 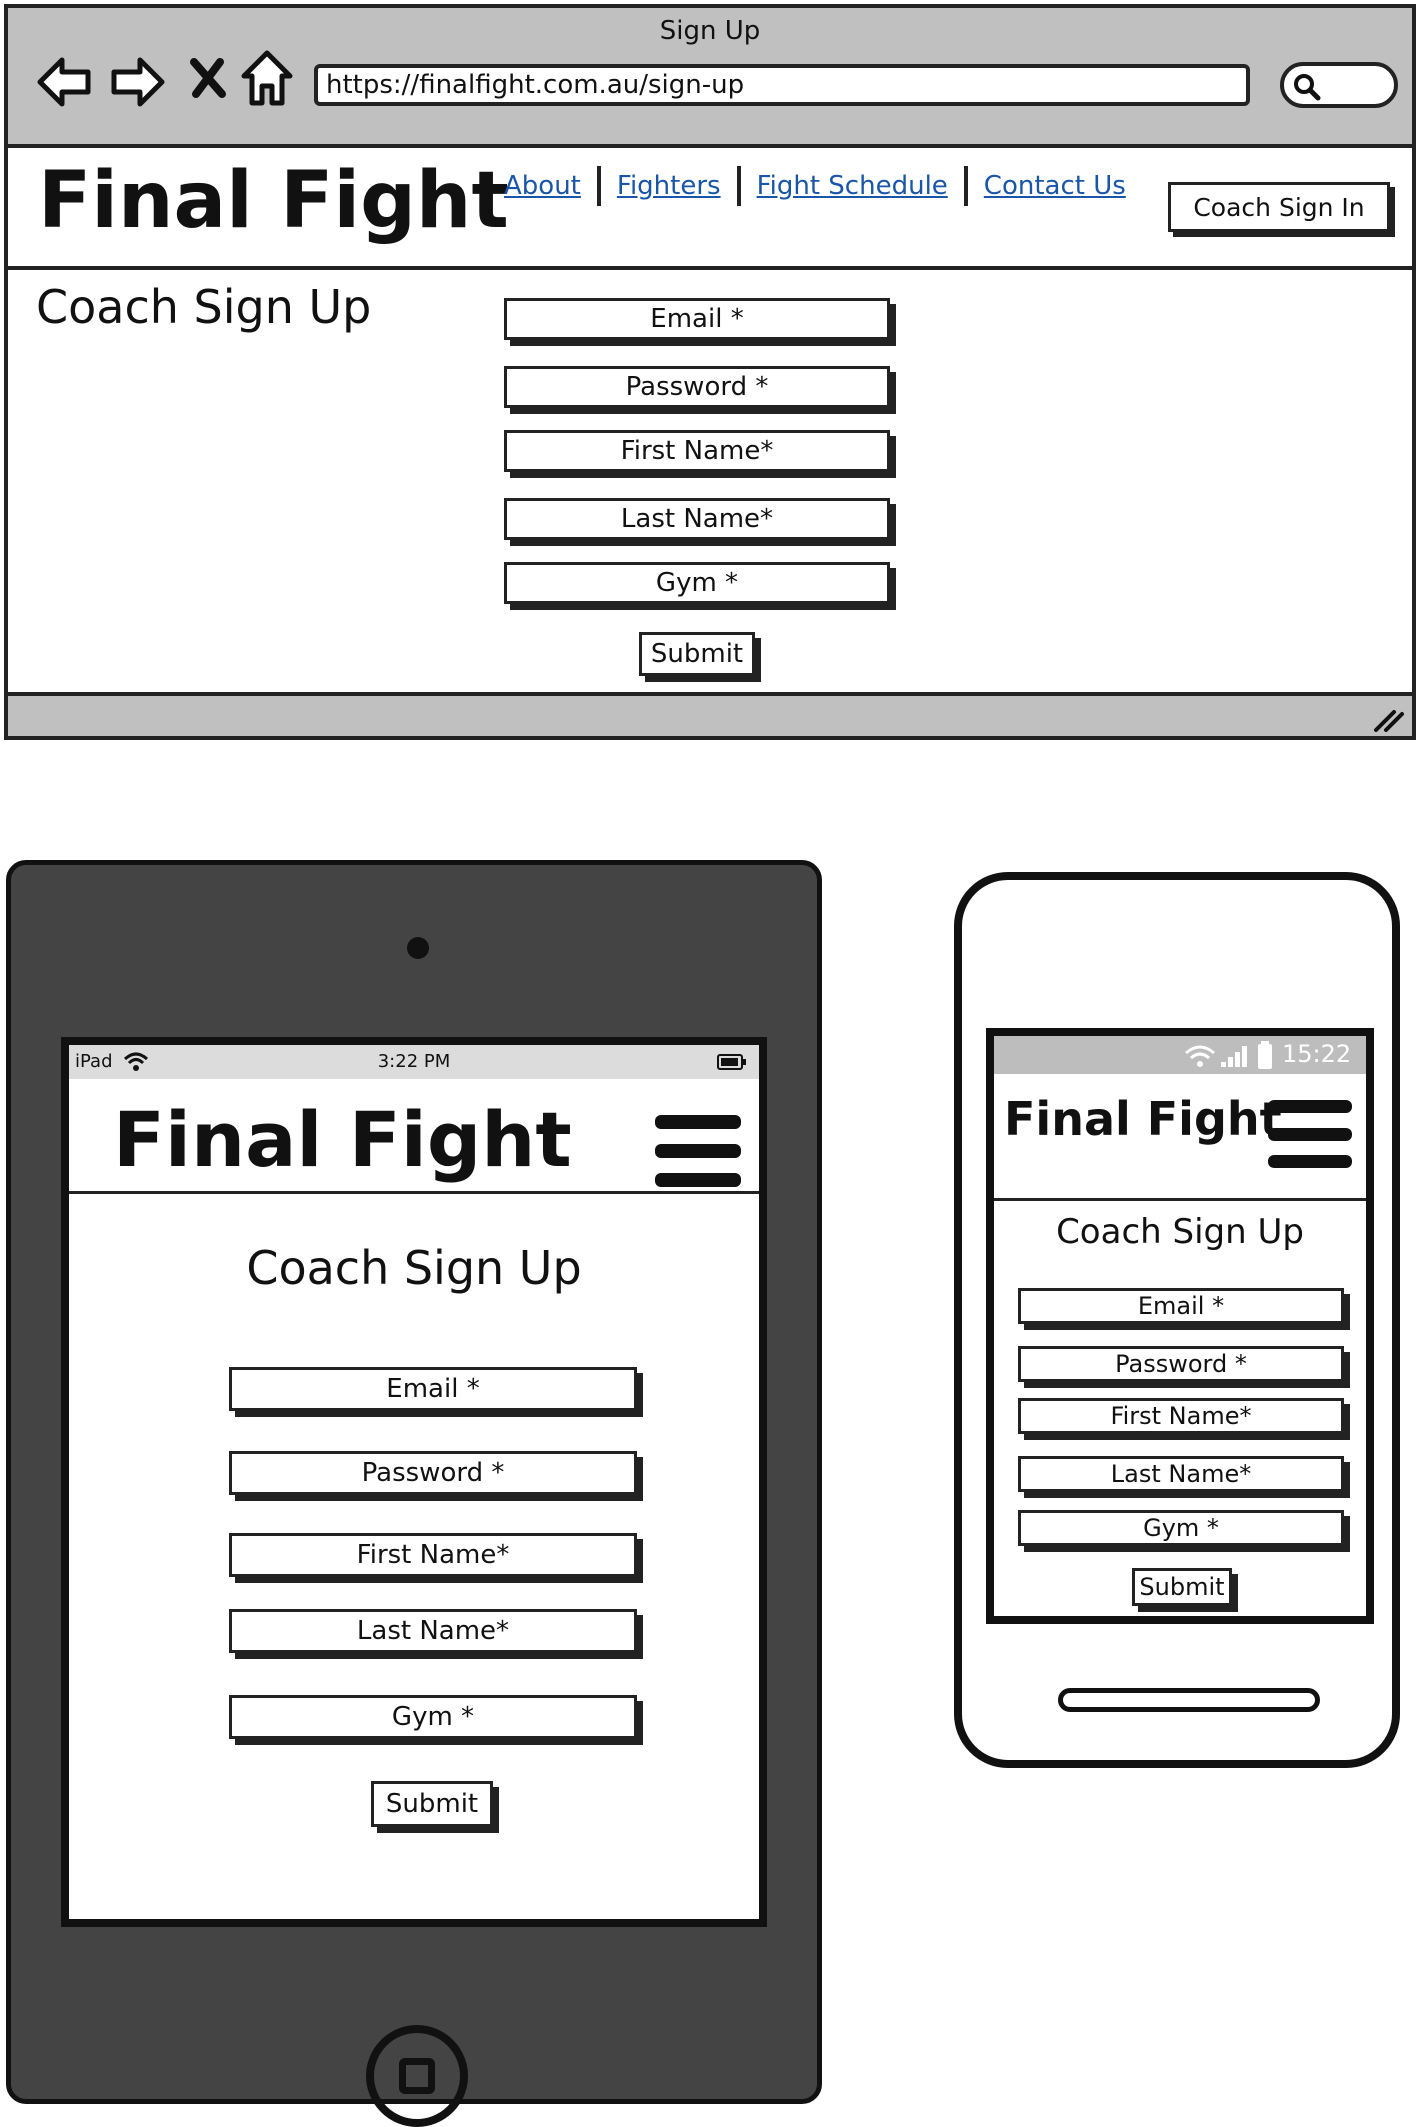 I want to click on tablet-status-bar: iPad 3:22 PM, so click(x=414, y=1062).